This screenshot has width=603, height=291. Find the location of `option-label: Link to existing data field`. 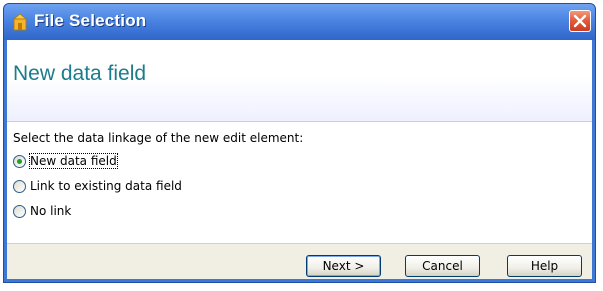

option-label: Link to existing data field is located at coordinates (106, 186).